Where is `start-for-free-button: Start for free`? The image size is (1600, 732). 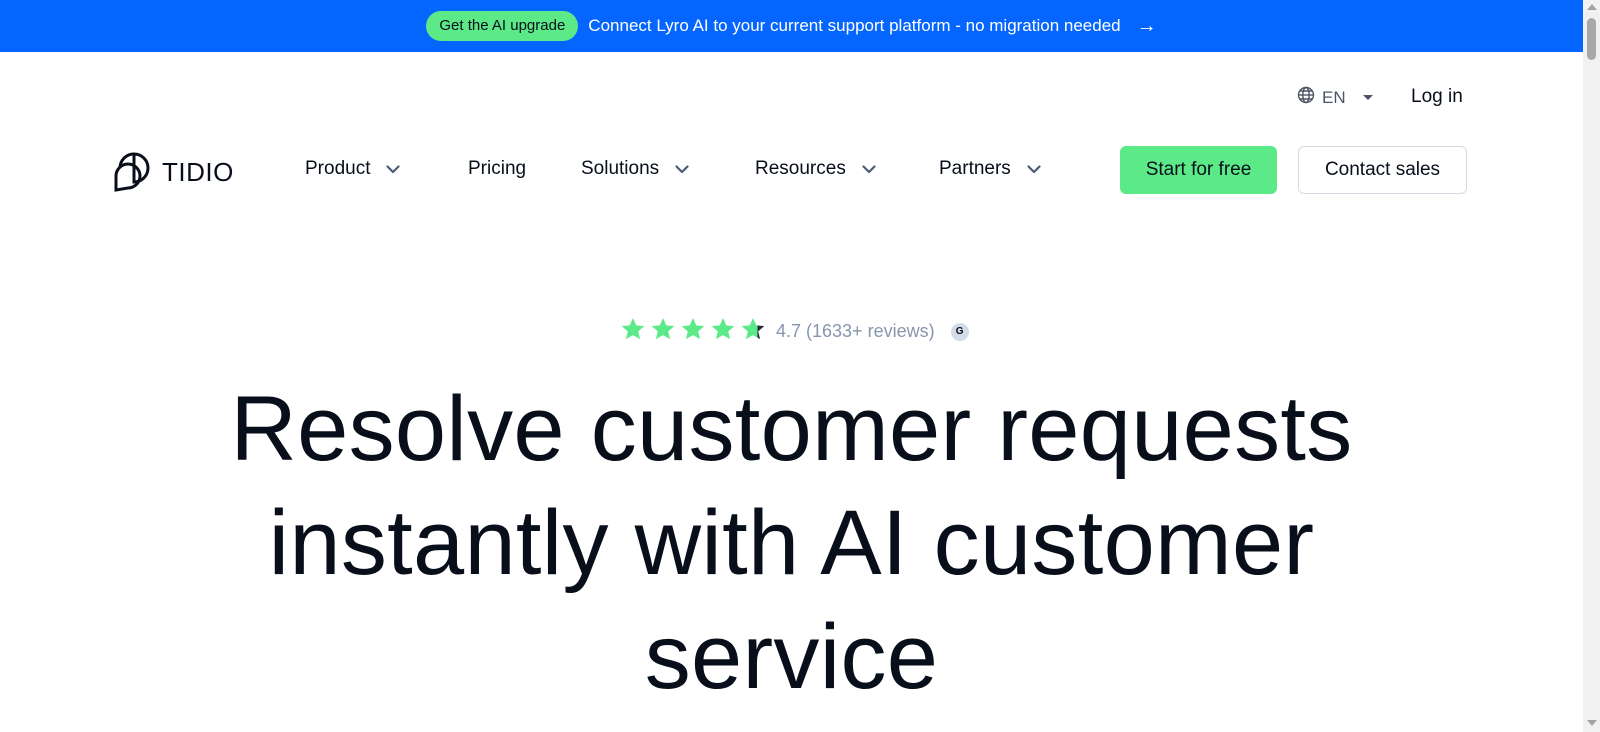 start-for-free-button: Start for free is located at coordinates (1198, 170).